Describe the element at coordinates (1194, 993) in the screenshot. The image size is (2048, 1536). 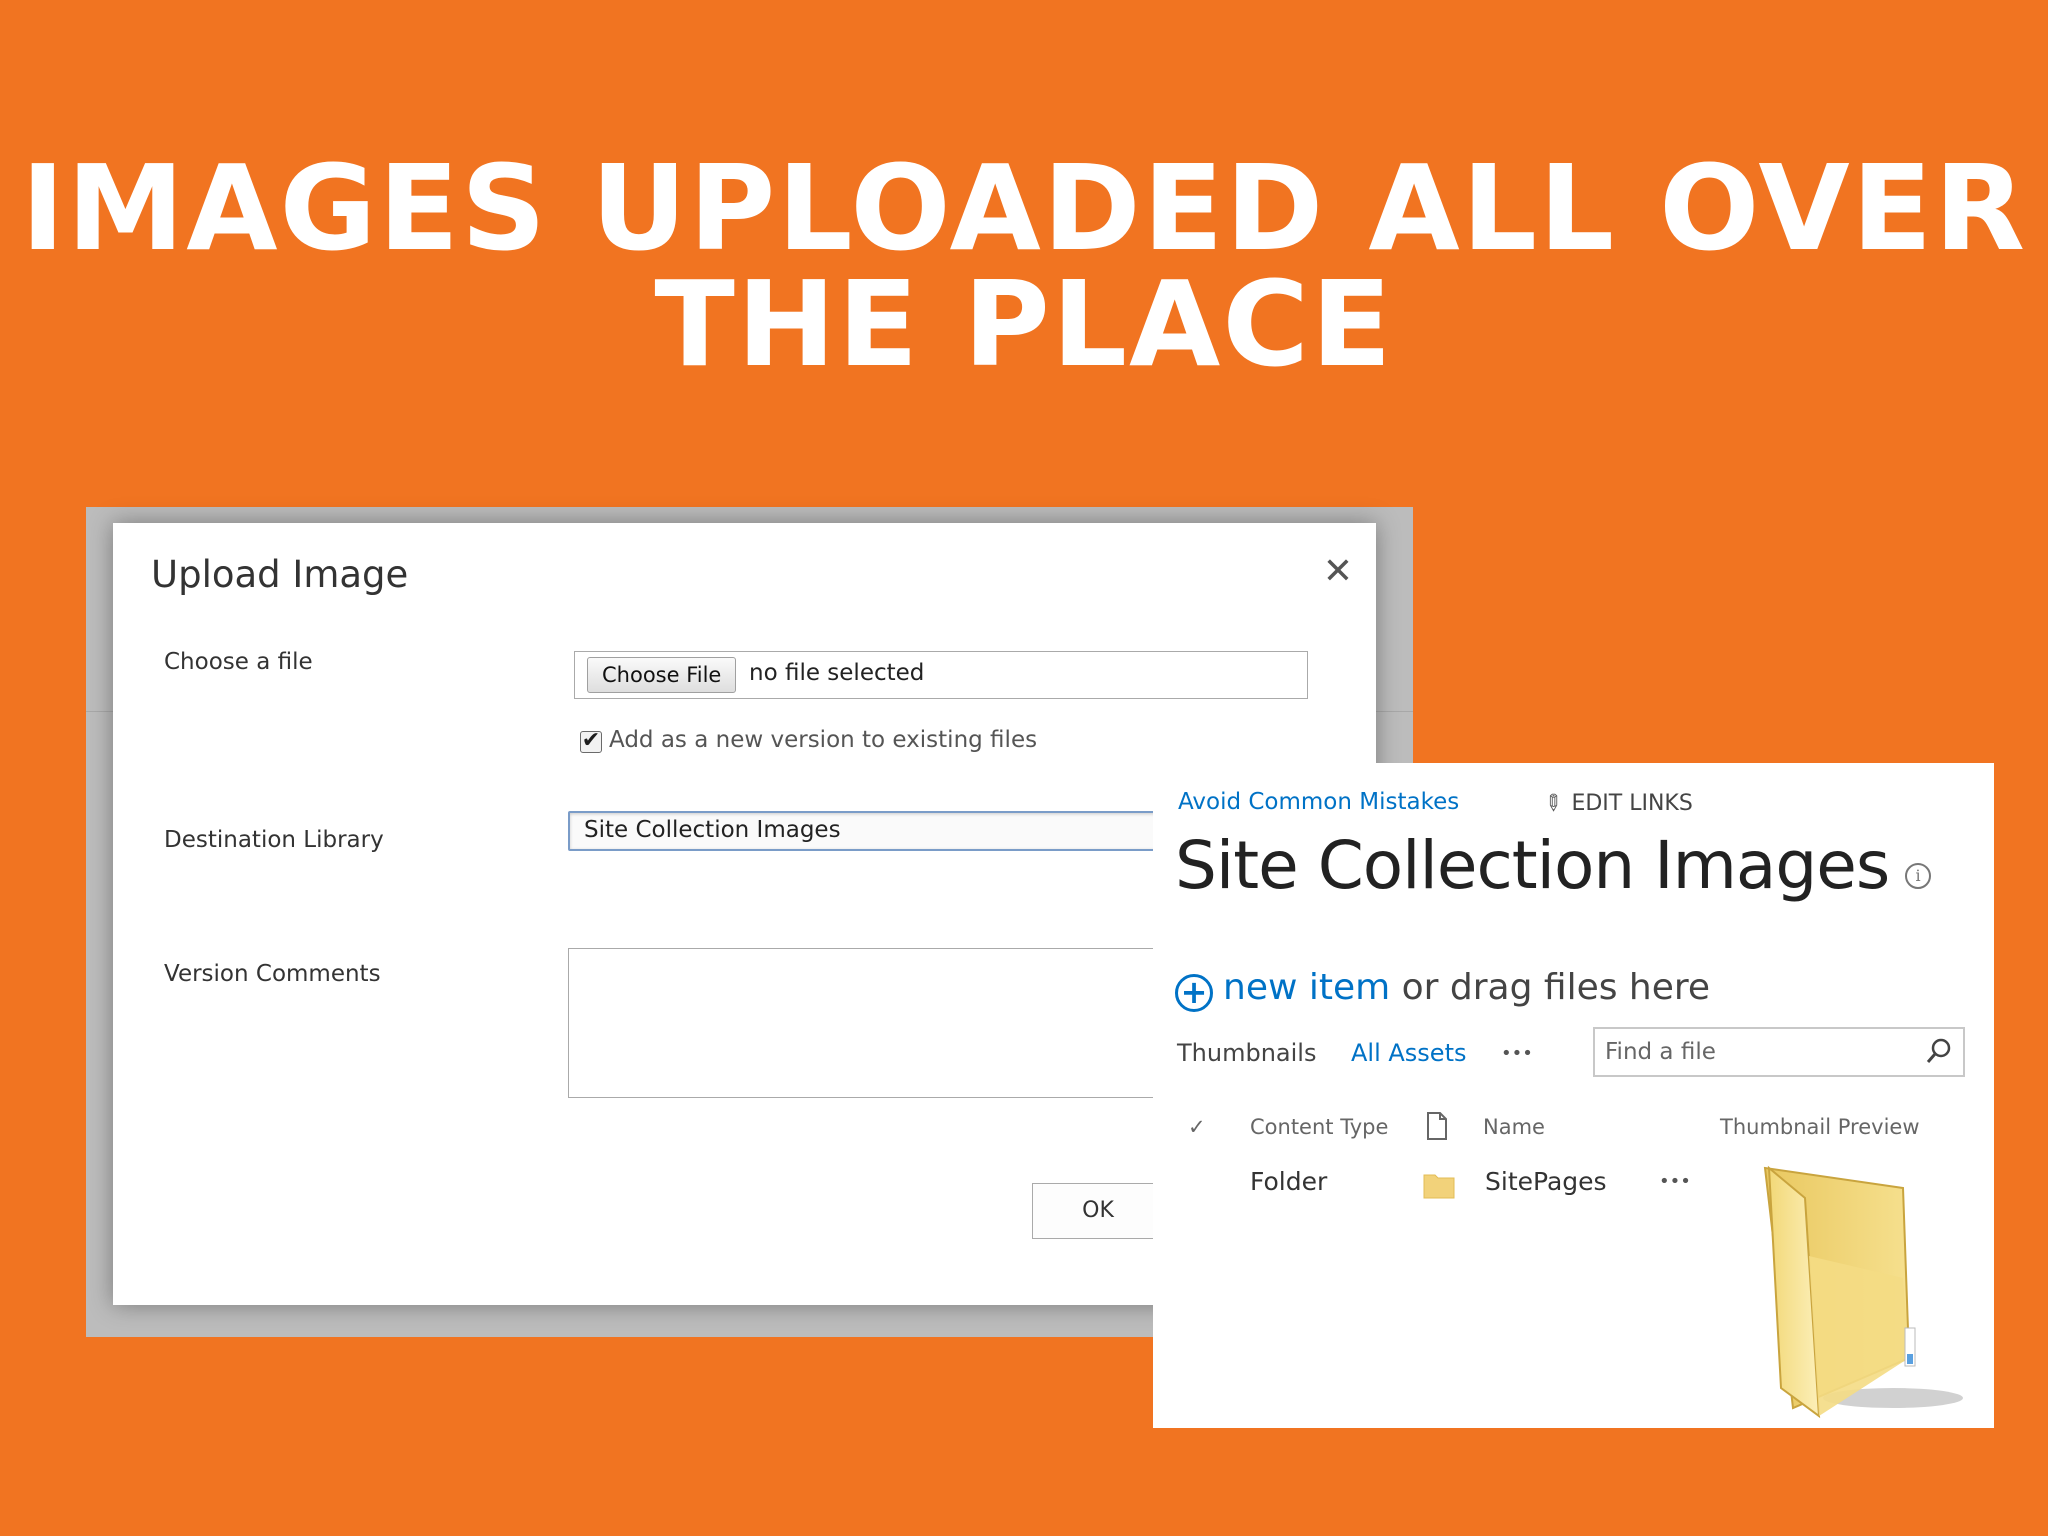
I see `add-circle-icon: +` at that location.